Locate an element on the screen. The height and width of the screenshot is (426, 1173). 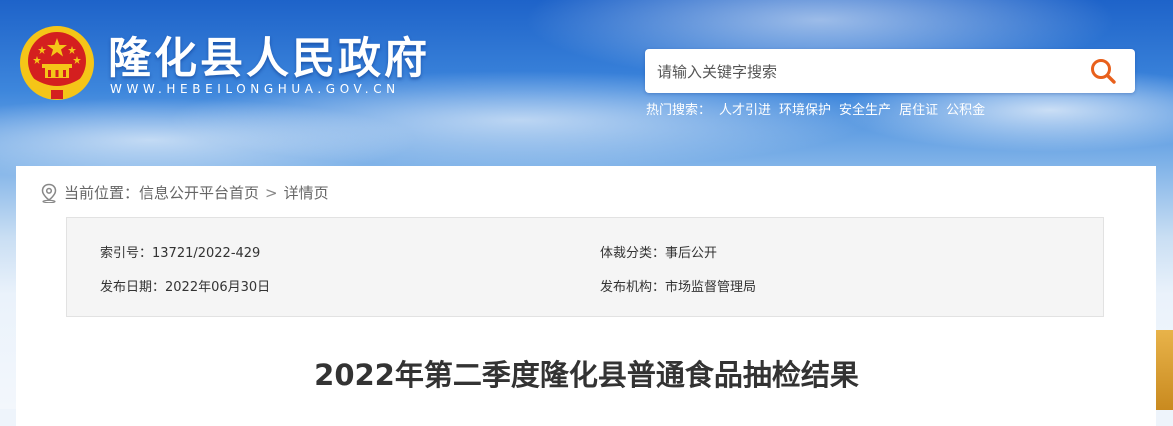
meta-agency: 发布机构：市场监督管理局 is located at coordinates (678, 287).